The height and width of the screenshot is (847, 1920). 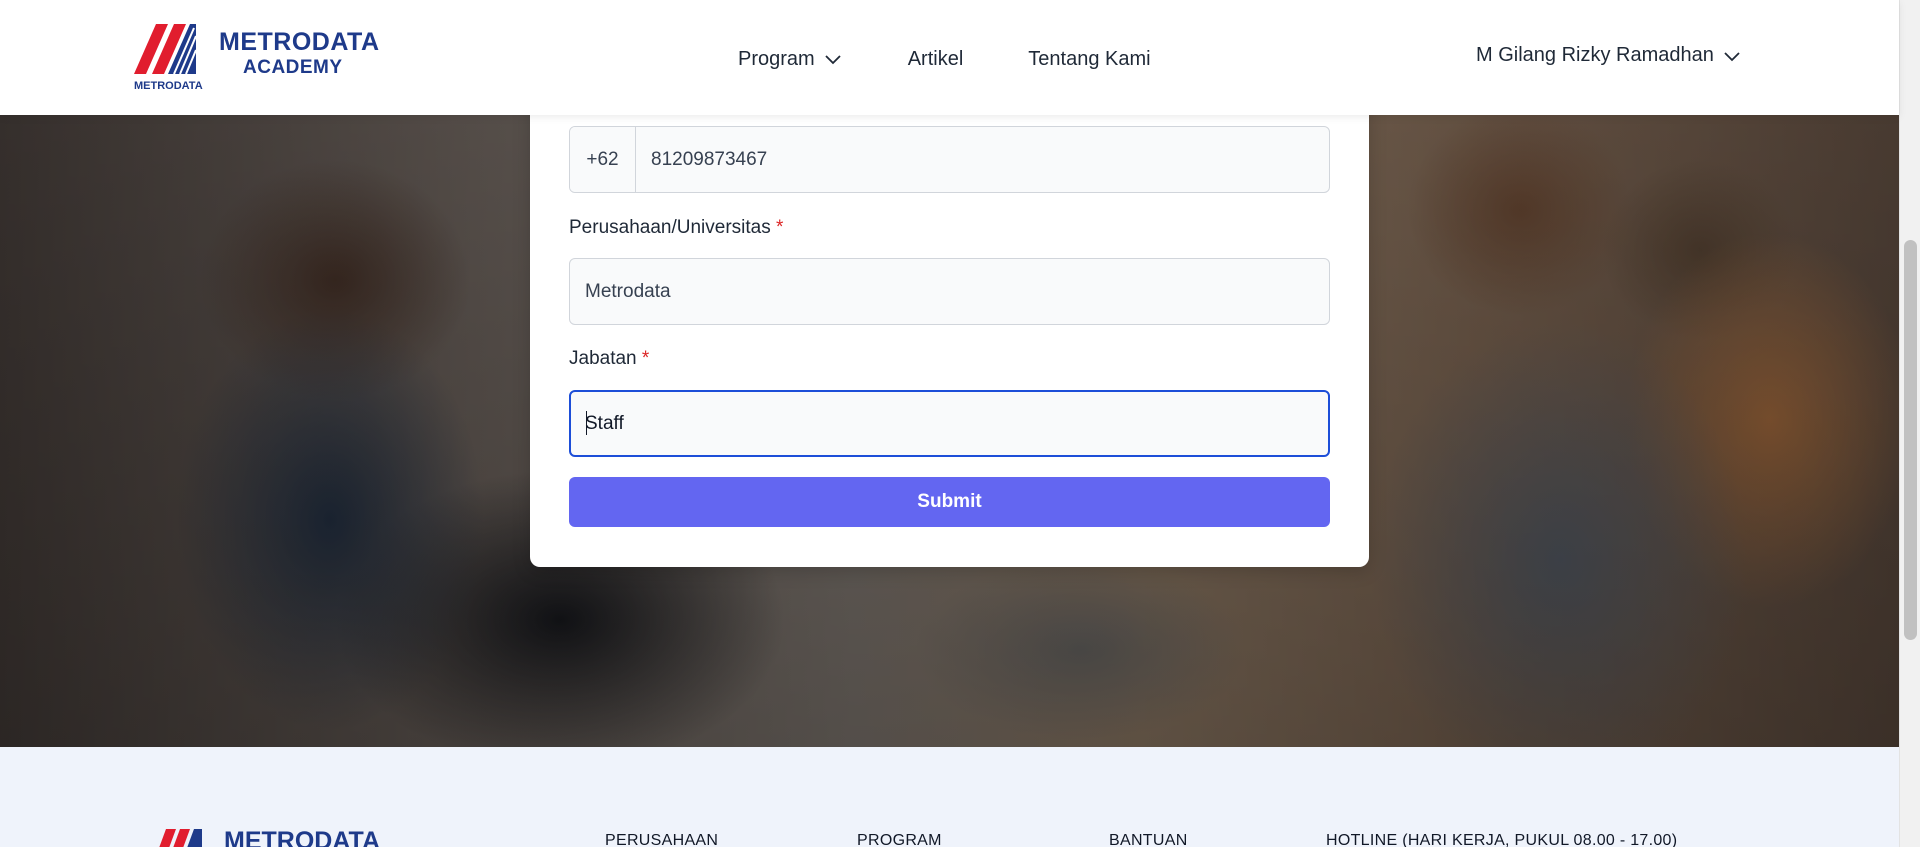 I want to click on phone-input, so click(x=982, y=159).